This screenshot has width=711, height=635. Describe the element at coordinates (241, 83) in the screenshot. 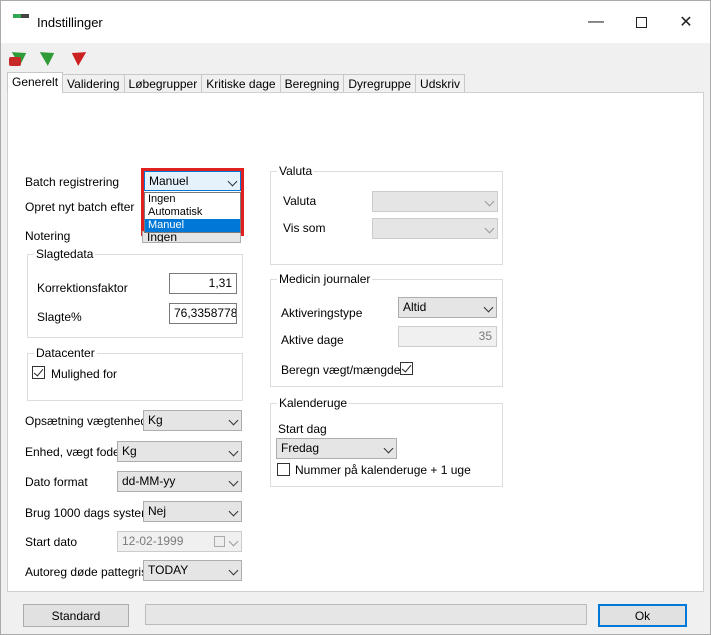

I see `tab-kritiske-dage: Kritiske dage` at that location.